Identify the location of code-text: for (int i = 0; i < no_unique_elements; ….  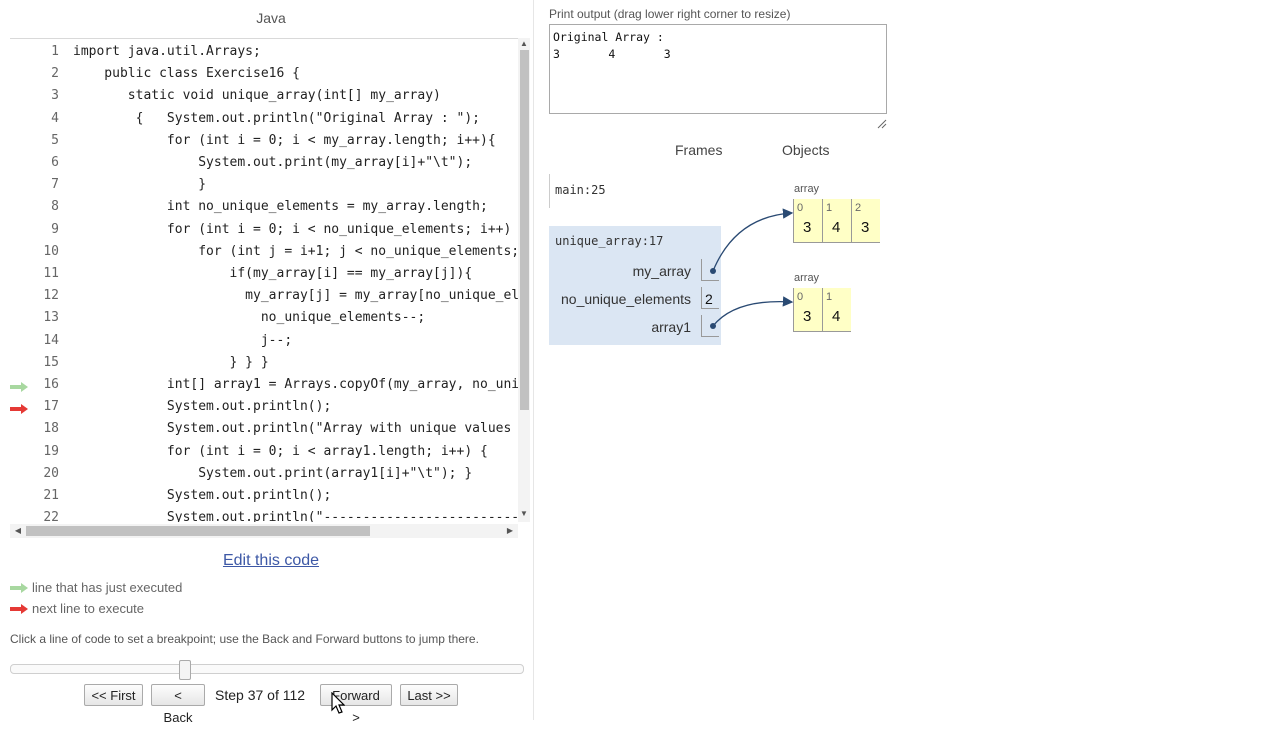
(295, 229).